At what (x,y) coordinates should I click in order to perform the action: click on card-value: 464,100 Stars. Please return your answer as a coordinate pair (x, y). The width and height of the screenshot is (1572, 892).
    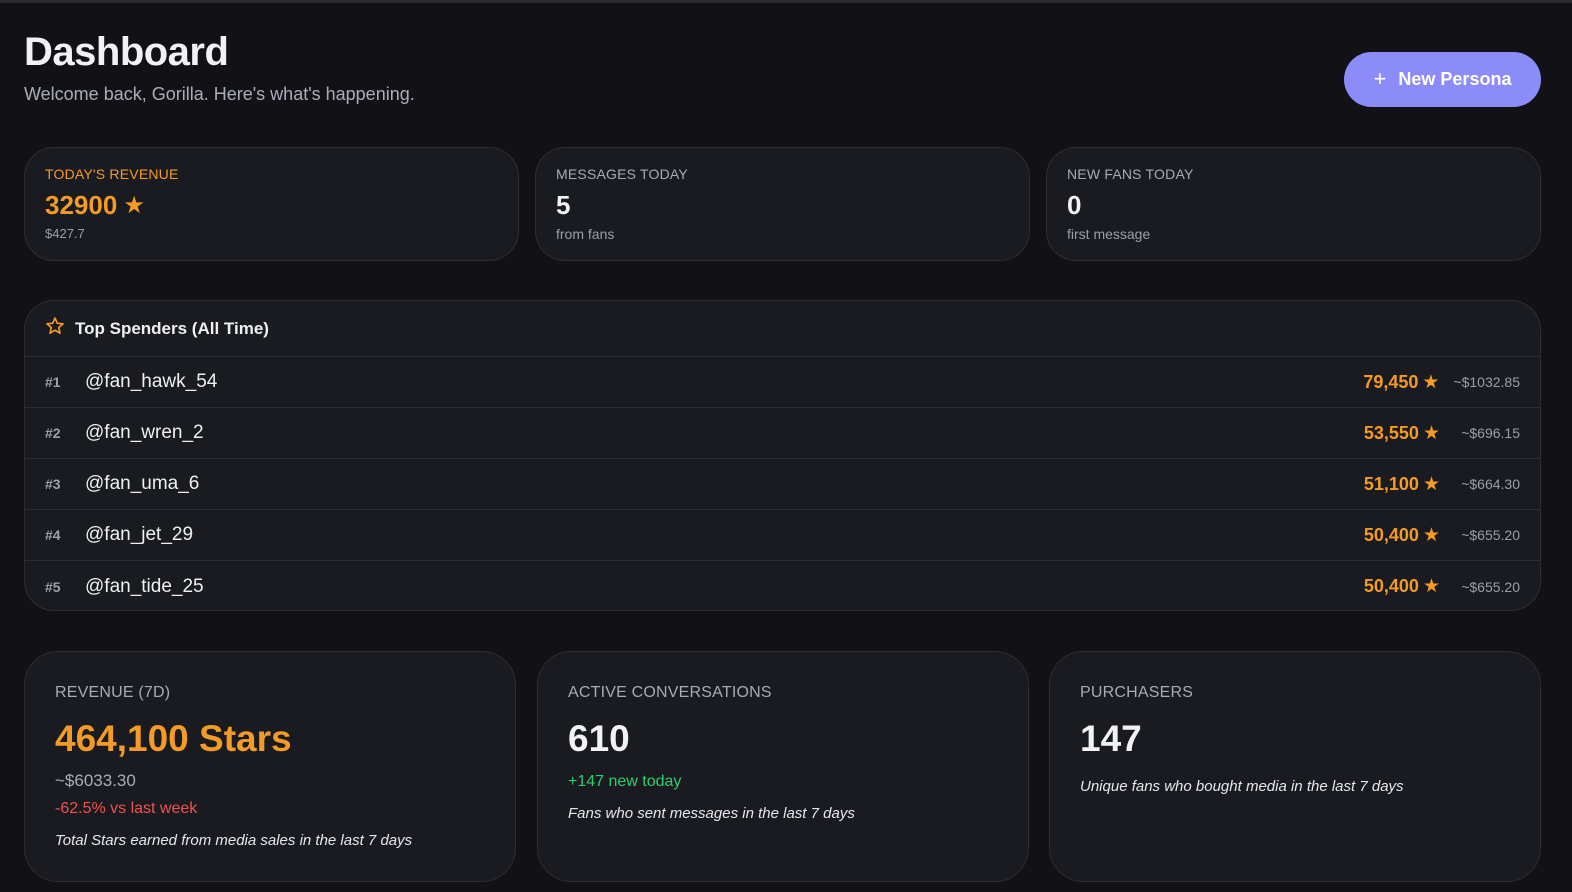
    Looking at the image, I should click on (173, 738).